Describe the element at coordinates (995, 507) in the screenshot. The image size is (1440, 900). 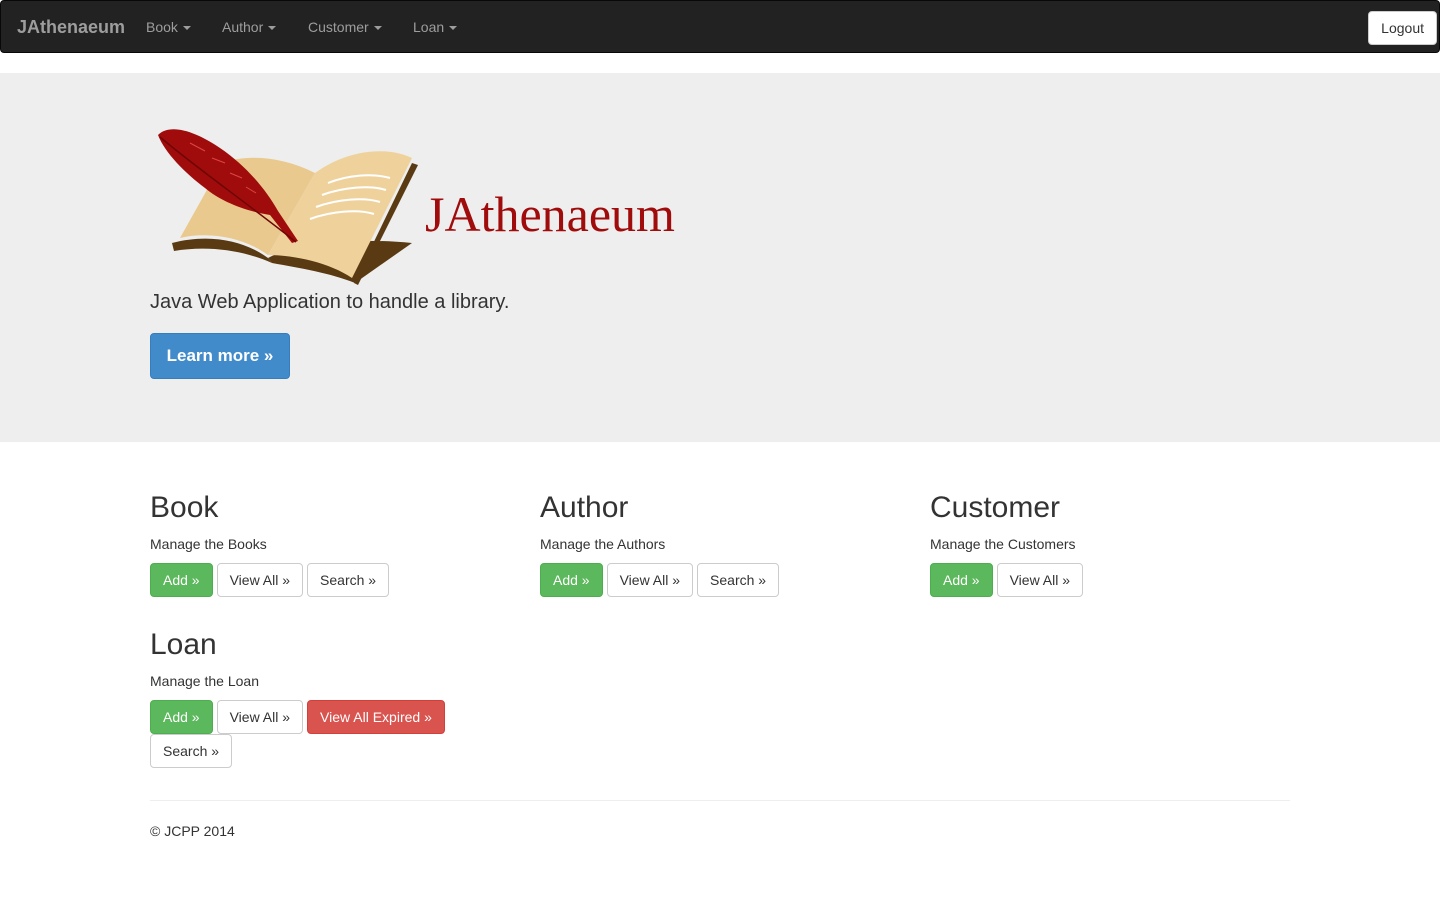
I see `section-customer-title: Customer` at that location.